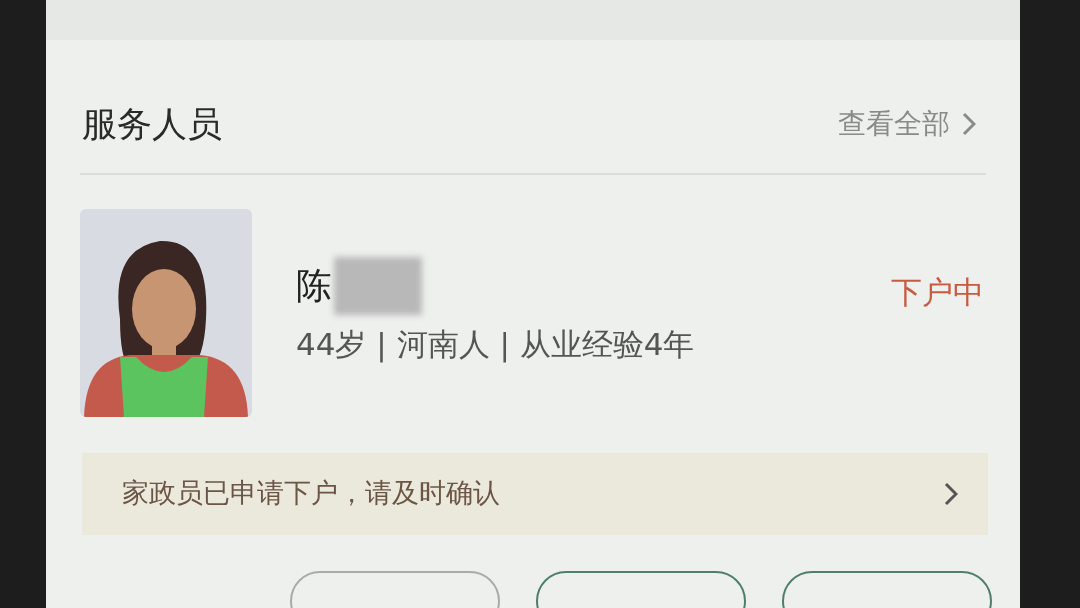 The width and height of the screenshot is (1080, 608). Describe the element at coordinates (311, 493) in the screenshot. I see `notice-text: 家政员已申请下户，请及时确认` at that location.